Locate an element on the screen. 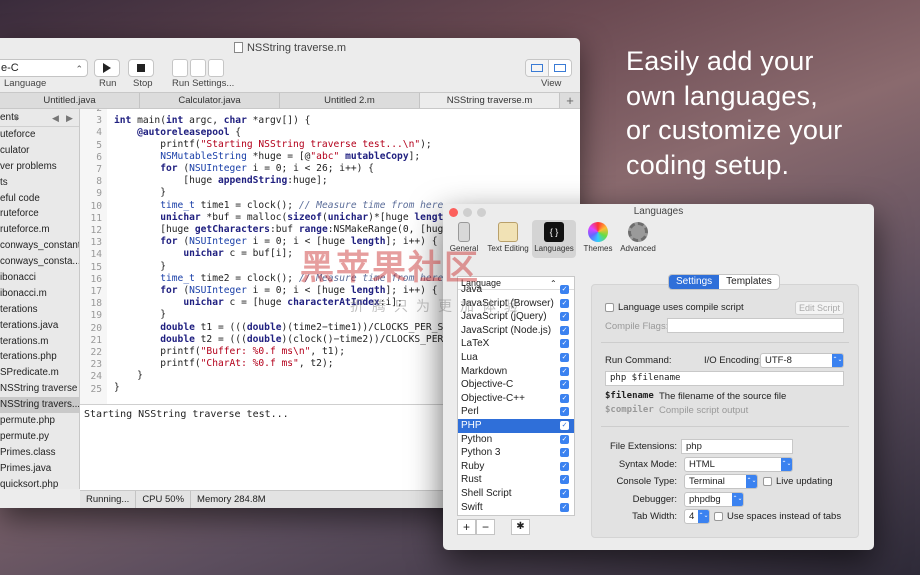 The height and width of the screenshot is (575, 920). language-row: JavaScript (Node.js) ✓ is located at coordinates (516, 331).